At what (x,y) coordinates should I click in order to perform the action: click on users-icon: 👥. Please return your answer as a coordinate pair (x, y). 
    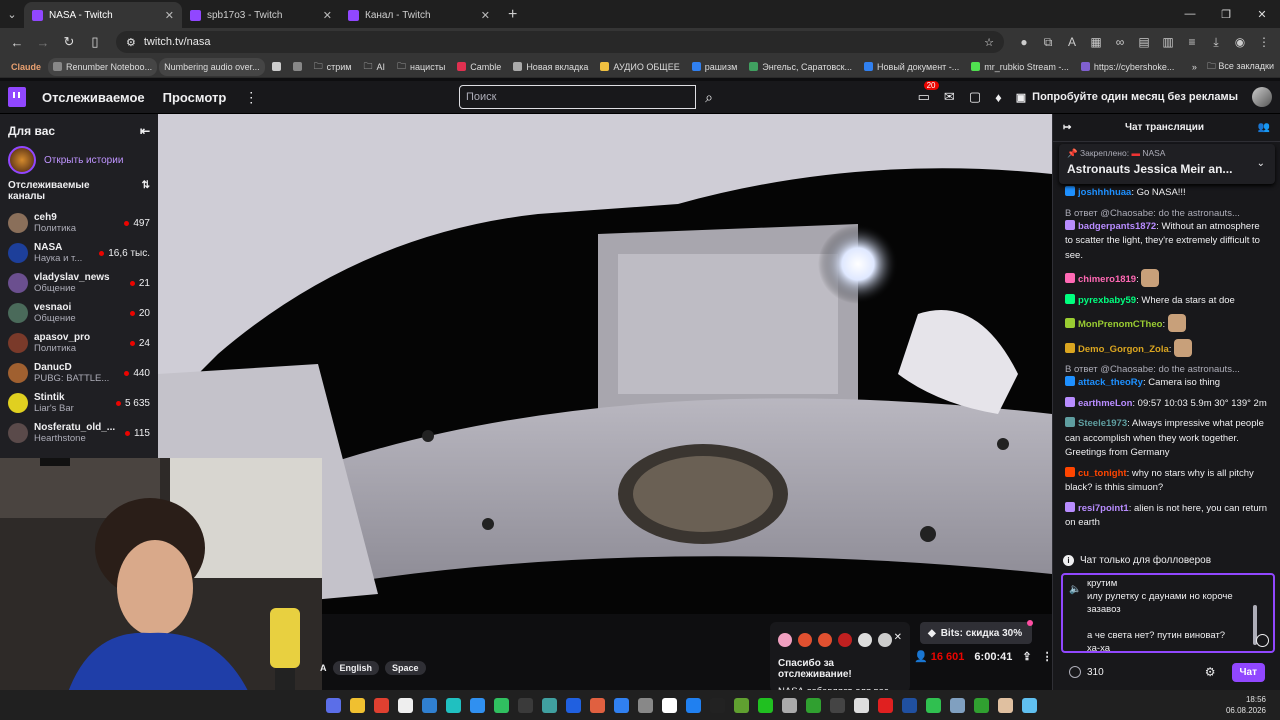
    Looking at the image, I should click on (1264, 127).